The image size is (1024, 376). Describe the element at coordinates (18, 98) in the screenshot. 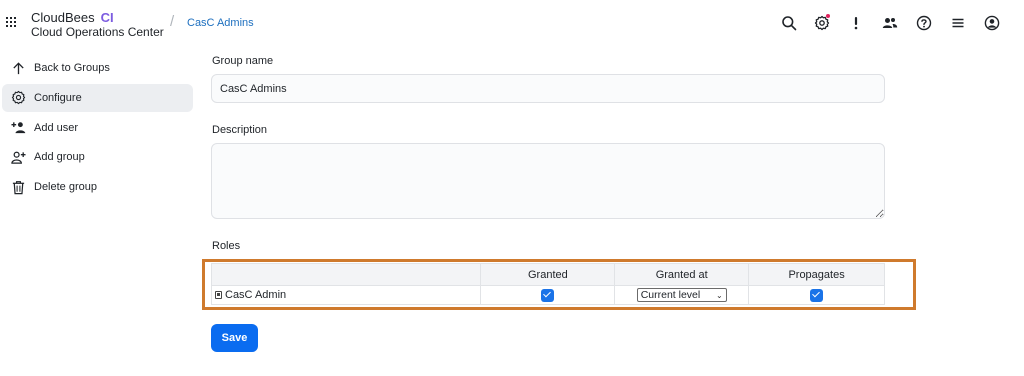

I see `gear-icon` at that location.